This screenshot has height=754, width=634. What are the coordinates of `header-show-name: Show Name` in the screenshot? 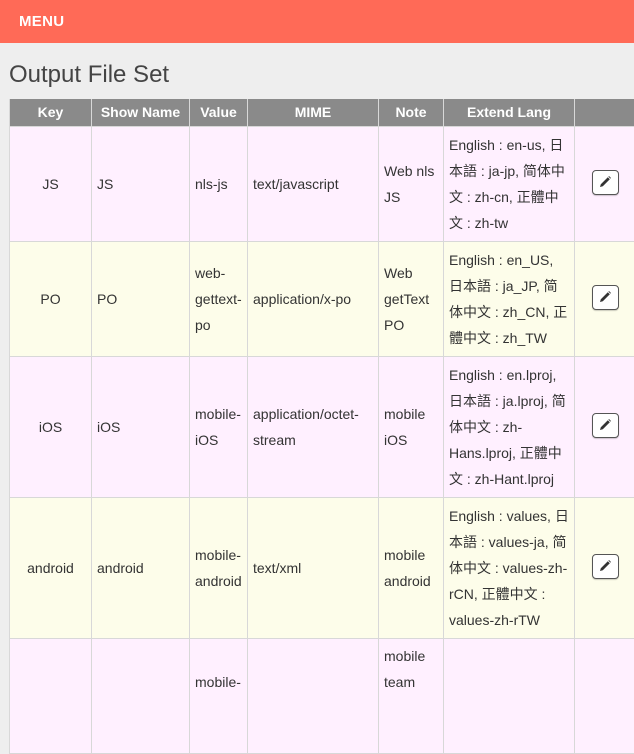 It's located at (141, 112).